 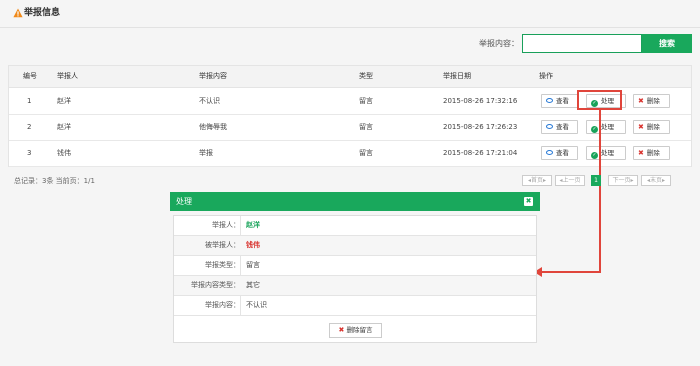 I want to click on field-value-reported: 钱伟, so click(x=253, y=245).